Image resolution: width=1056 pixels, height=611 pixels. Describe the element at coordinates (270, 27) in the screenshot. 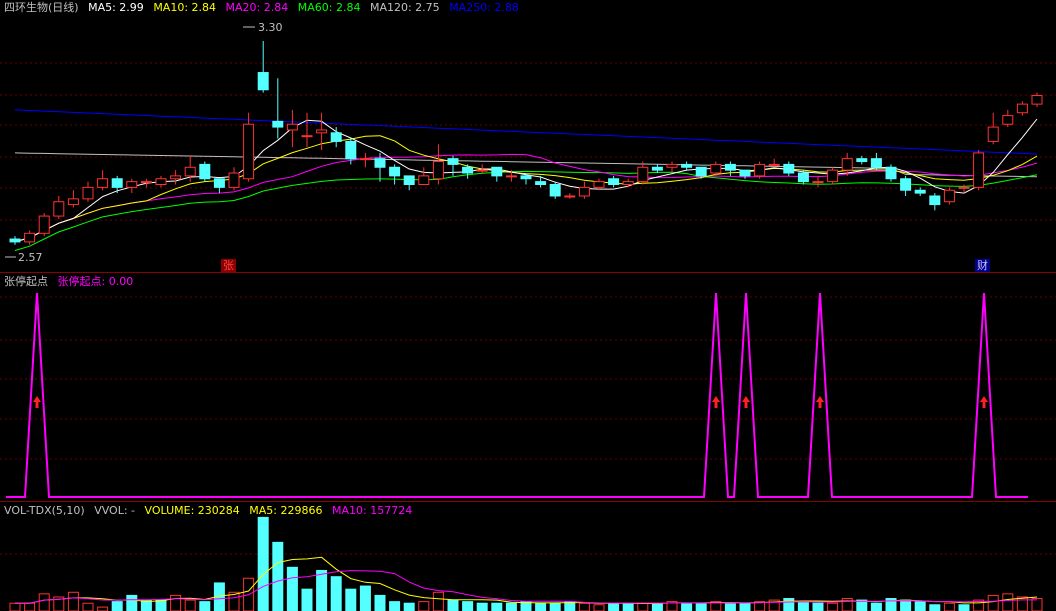

I see `high-price-label: 3.30` at that location.